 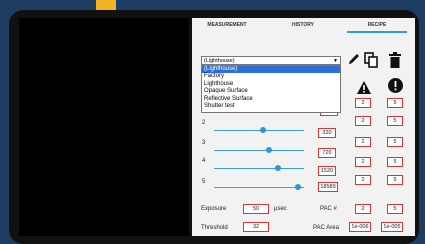 I want to click on row-4-value: 1520, so click(x=327, y=171).